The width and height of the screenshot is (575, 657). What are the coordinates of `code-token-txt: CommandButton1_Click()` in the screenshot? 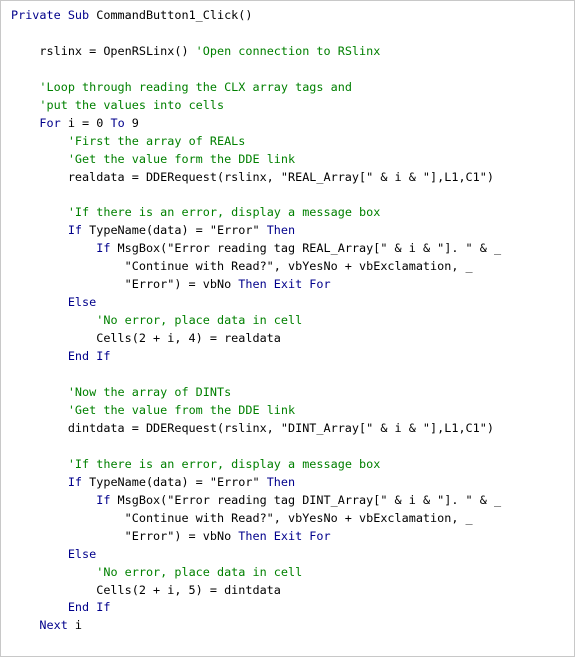 It's located at (174, 15).